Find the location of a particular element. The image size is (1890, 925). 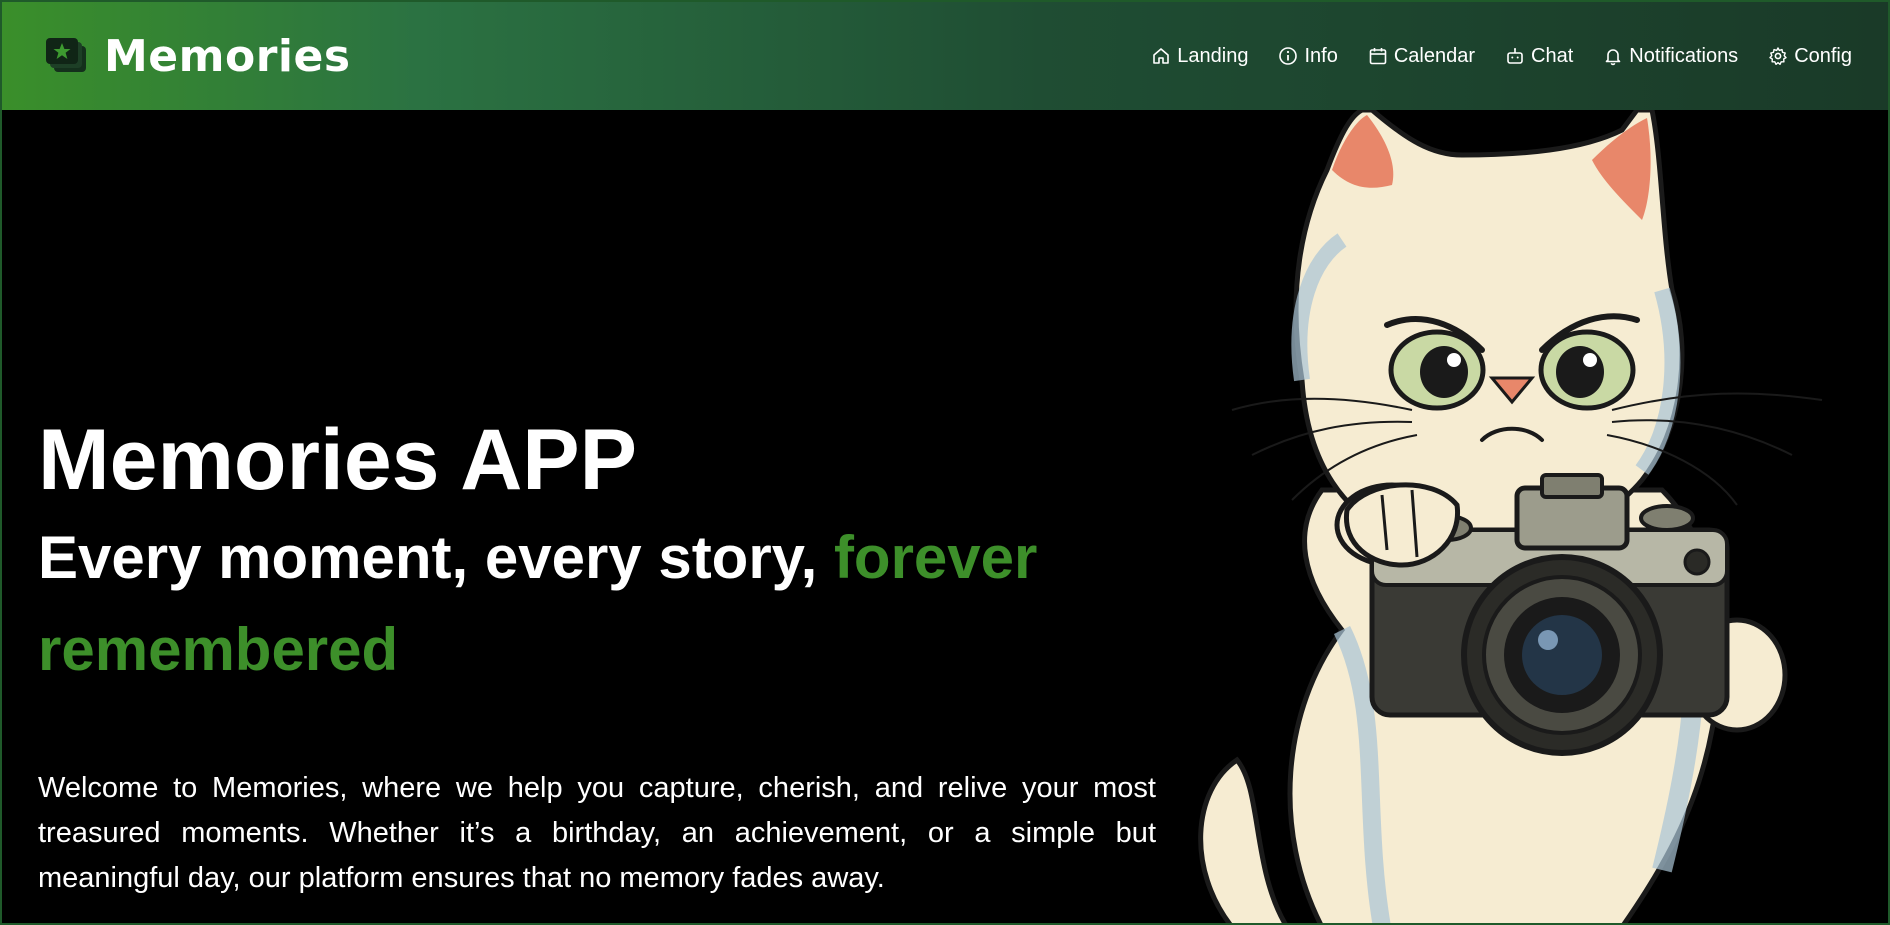

nav-item-chat: Chat is located at coordinates (1539, 56).